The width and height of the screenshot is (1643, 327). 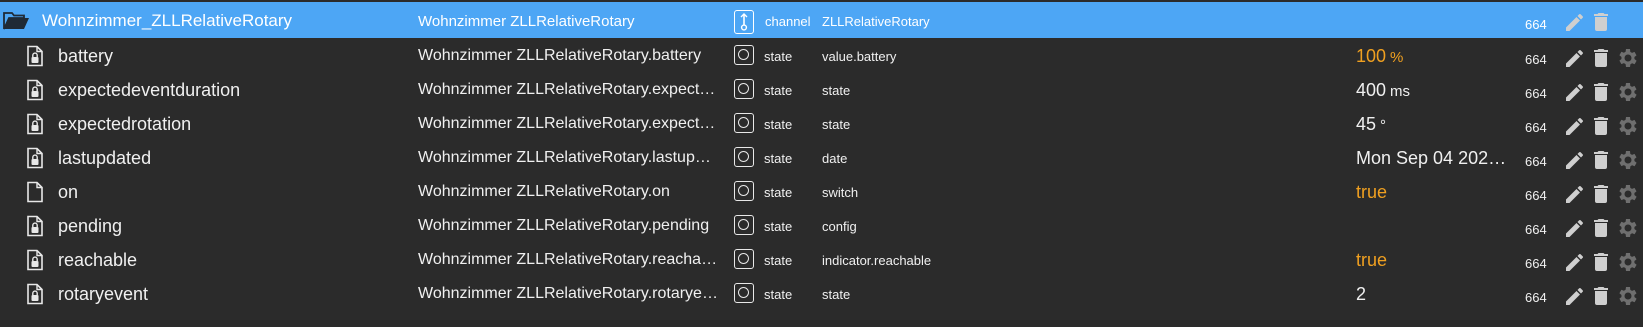 I want to click on state-role: config, so click(x=839, y=226).